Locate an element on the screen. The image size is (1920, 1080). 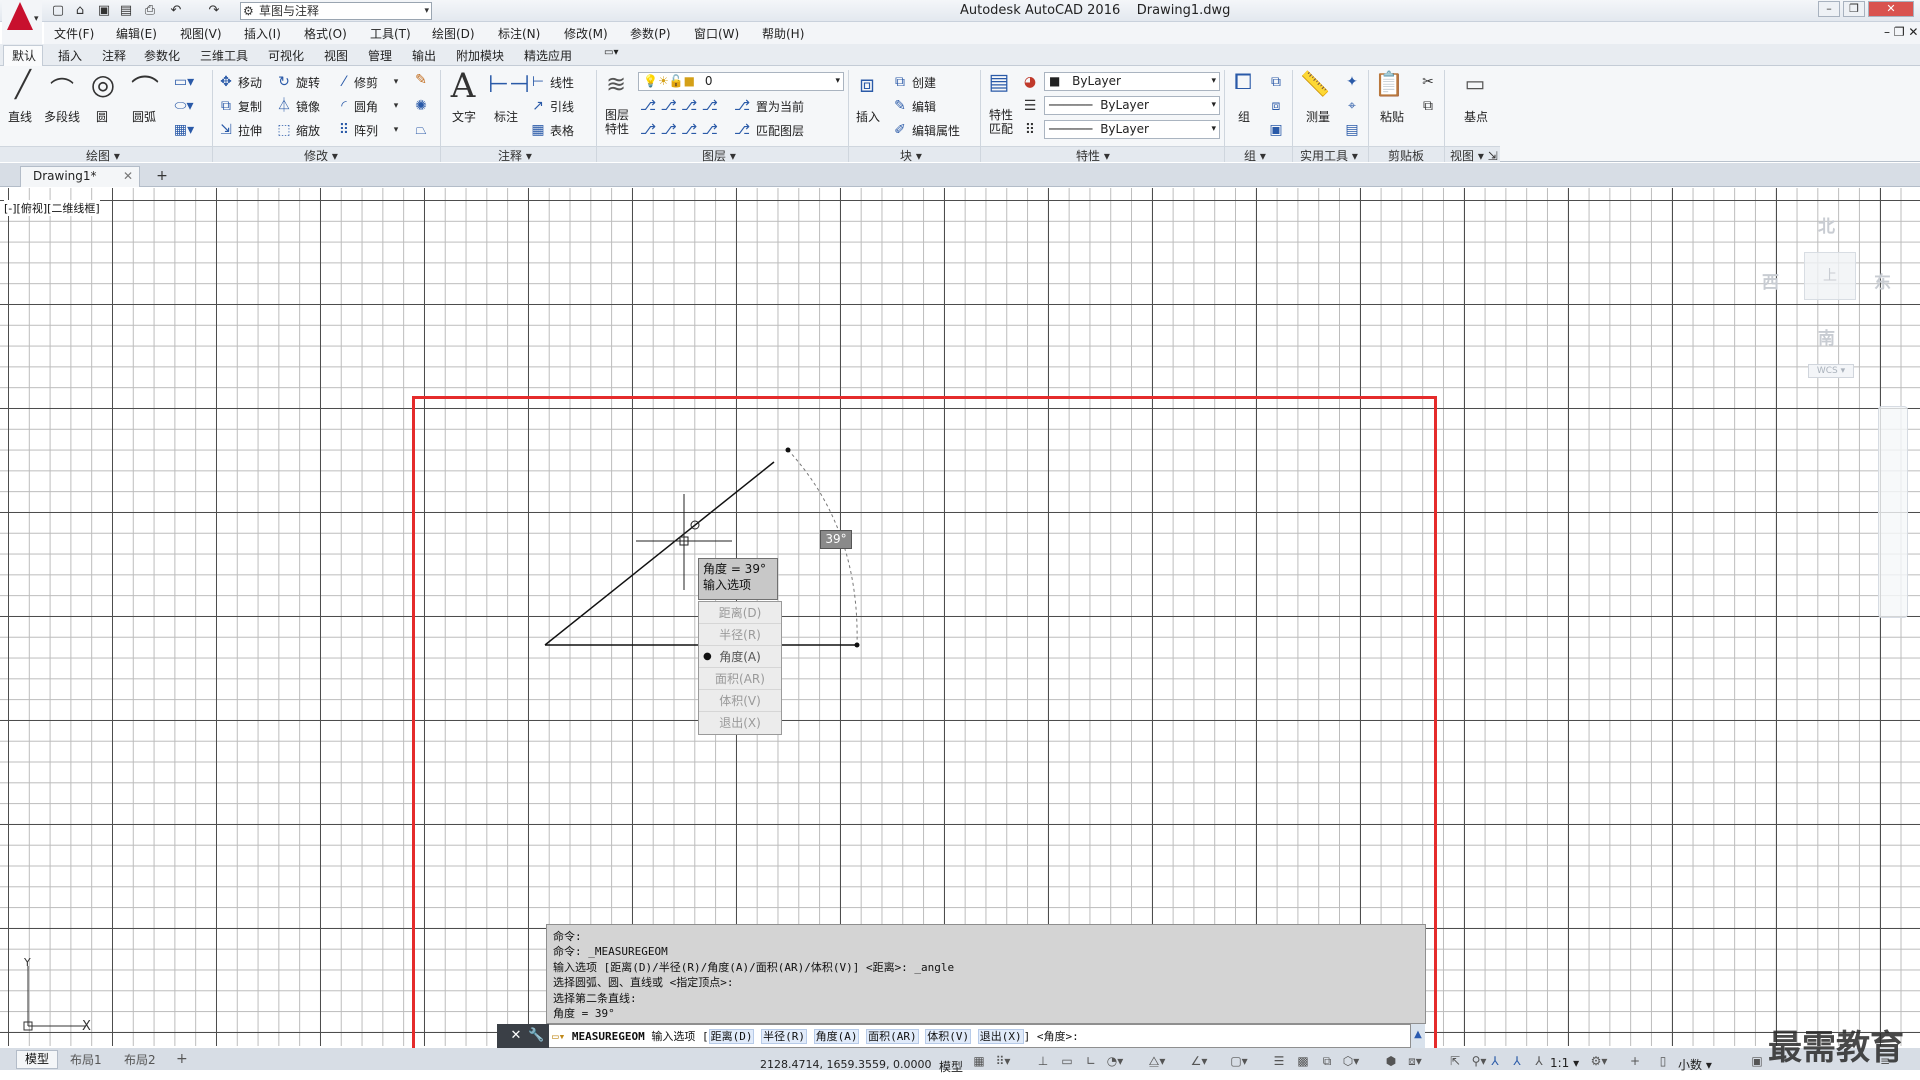
group-select-icon: ▣ is located at coordinates (1276, 130).